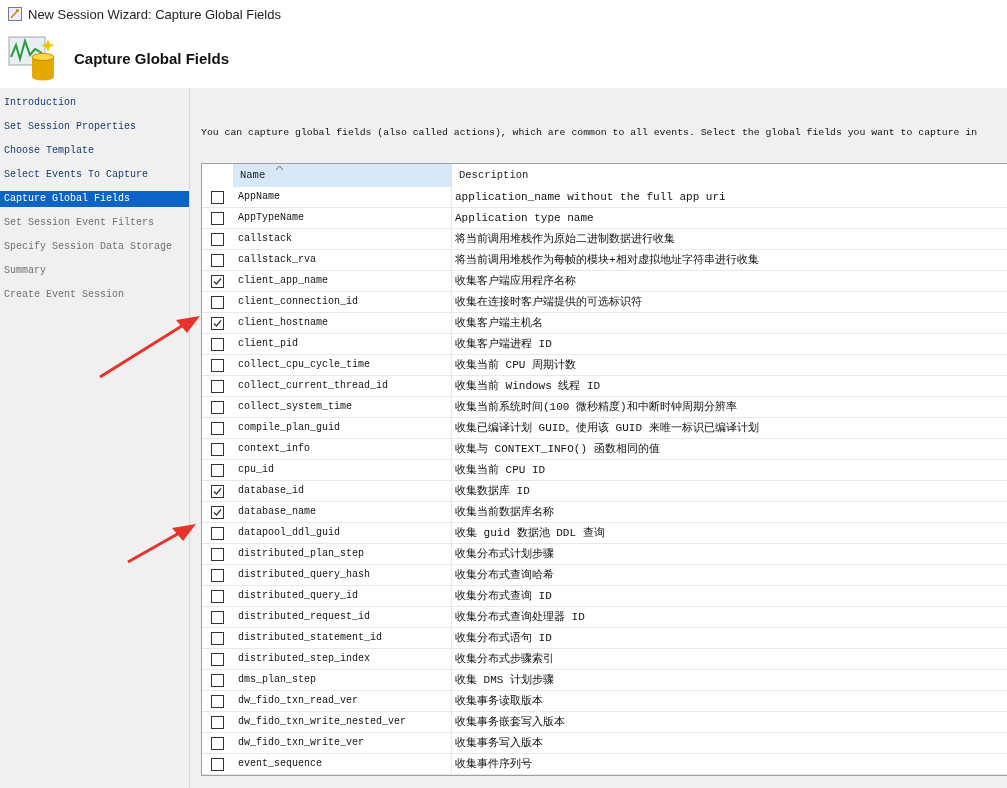  Describe the element at coordinates (729, 386) in the screenshot. I see `table-cell: 收集当前 Windows 线程 ID` at that location.